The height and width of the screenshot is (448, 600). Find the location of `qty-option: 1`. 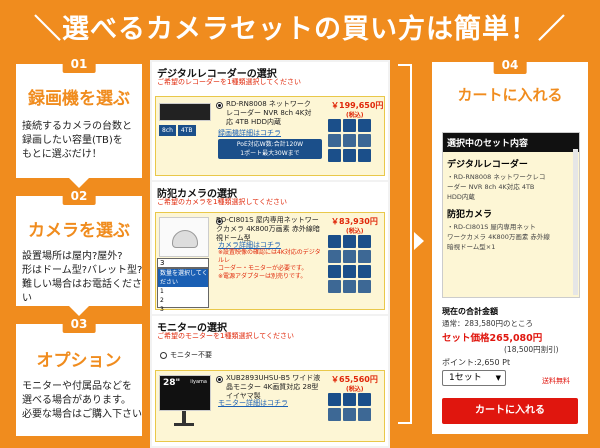

qty-option: 1 is located at coordinates (184, 291).